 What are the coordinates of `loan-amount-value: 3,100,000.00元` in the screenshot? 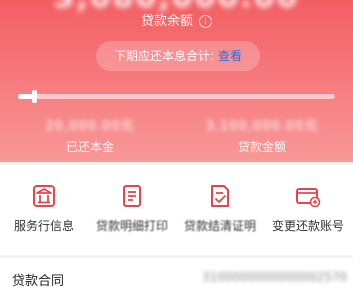 It's located at (262, 126).